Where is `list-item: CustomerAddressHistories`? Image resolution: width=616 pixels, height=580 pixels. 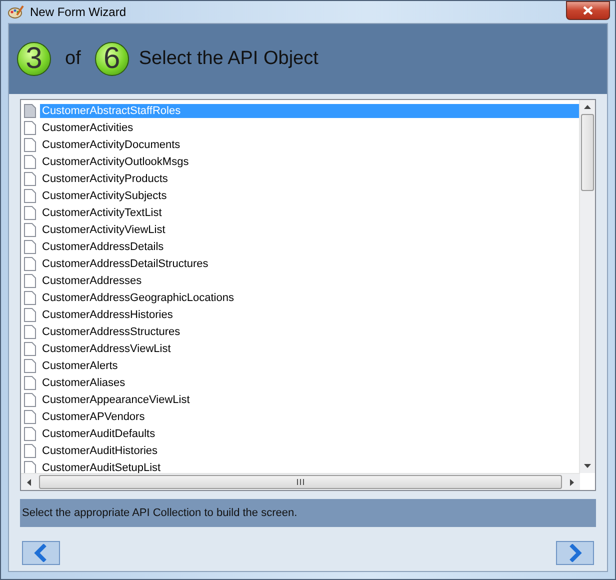
list-item: CustomerAddressHistories is located at coordinates (107, 315).